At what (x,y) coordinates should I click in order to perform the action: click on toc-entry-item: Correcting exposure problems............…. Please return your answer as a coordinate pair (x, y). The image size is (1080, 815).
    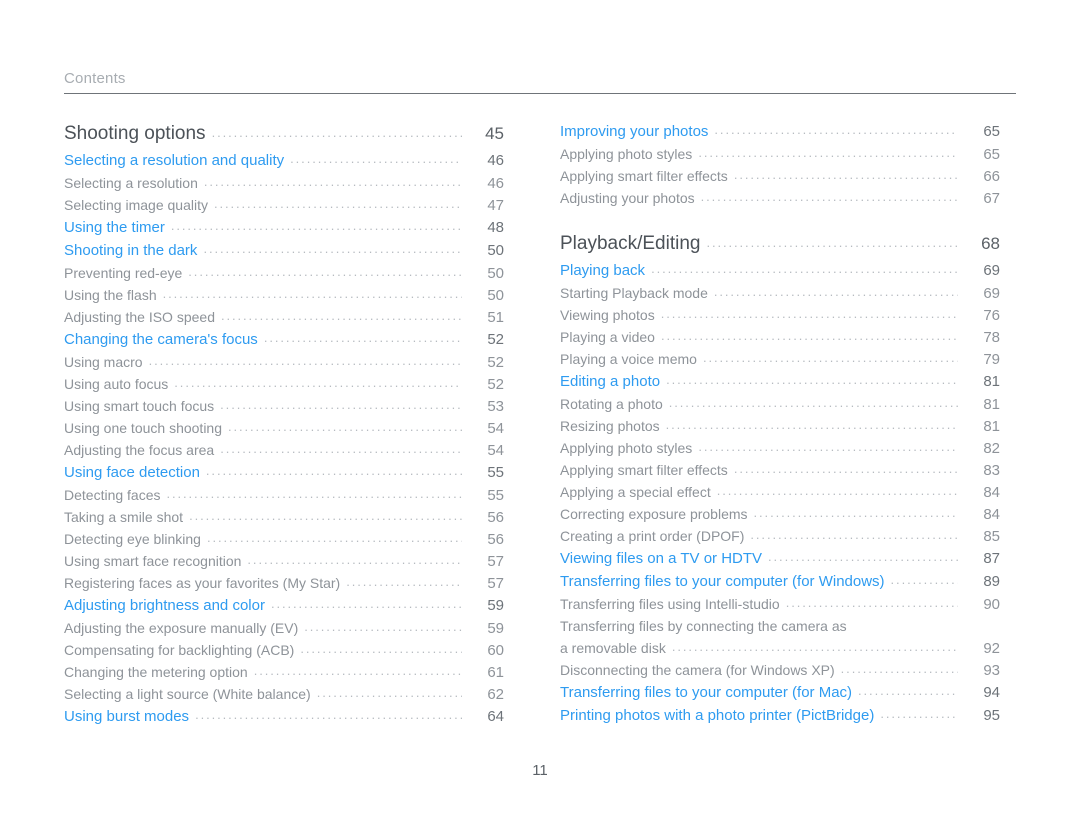
    Looking at the image, I should click on (780, 516).